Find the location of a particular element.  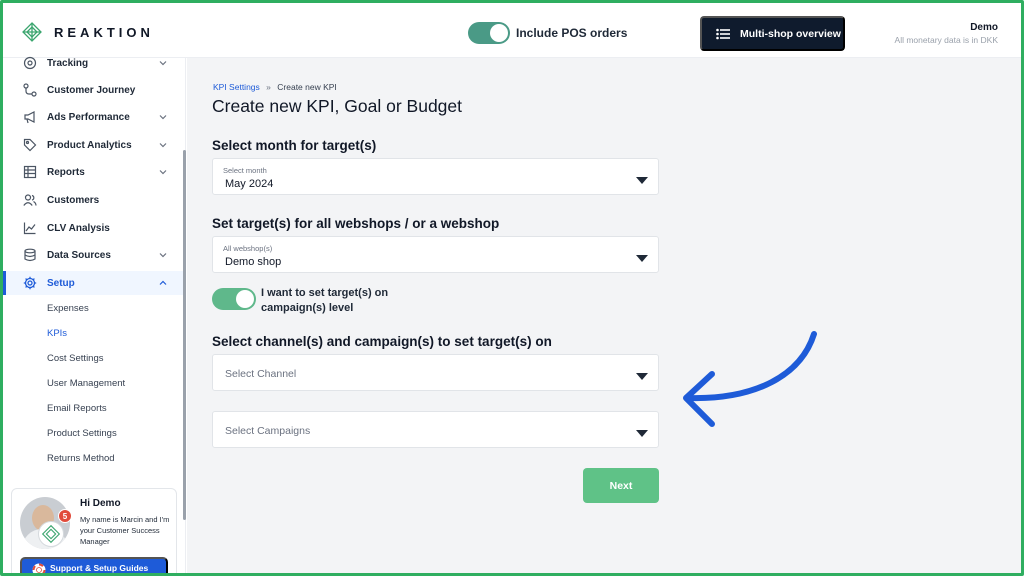

sidebar-item-customer-journey: Customer Journey is located at coordinates (91, 90).